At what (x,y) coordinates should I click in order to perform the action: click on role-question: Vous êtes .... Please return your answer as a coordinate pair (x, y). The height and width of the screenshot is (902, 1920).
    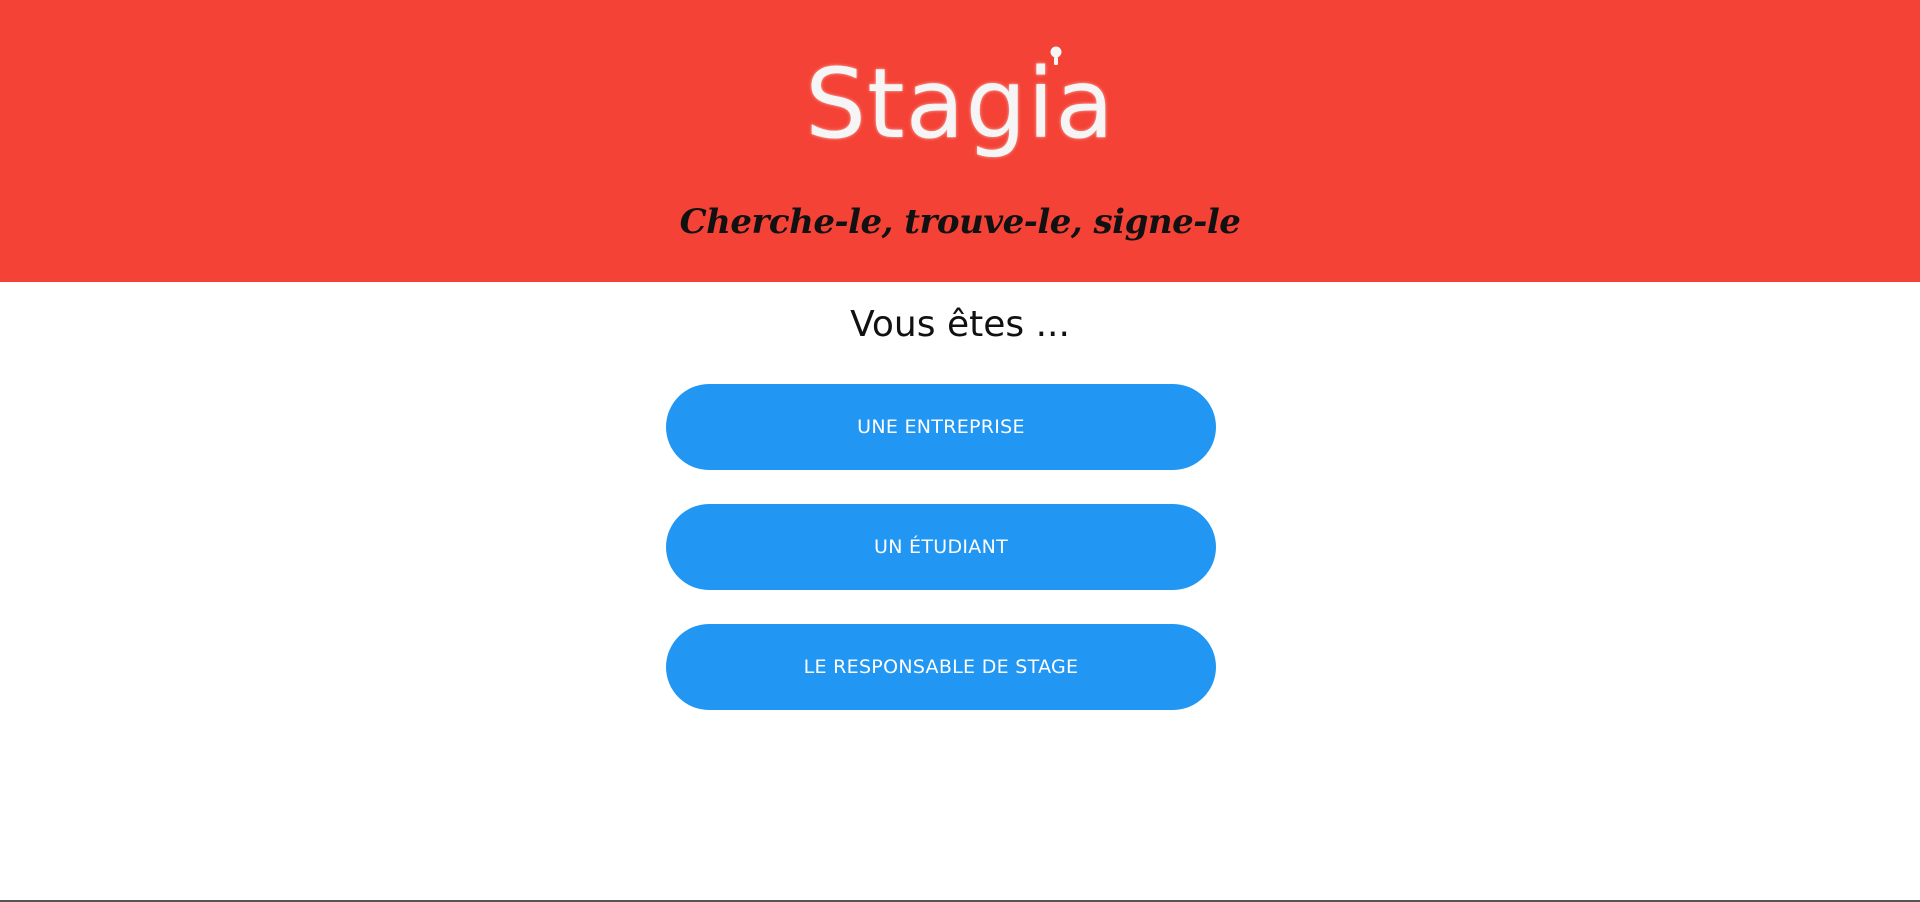
    Looking at the image, I should click on (960, 324).